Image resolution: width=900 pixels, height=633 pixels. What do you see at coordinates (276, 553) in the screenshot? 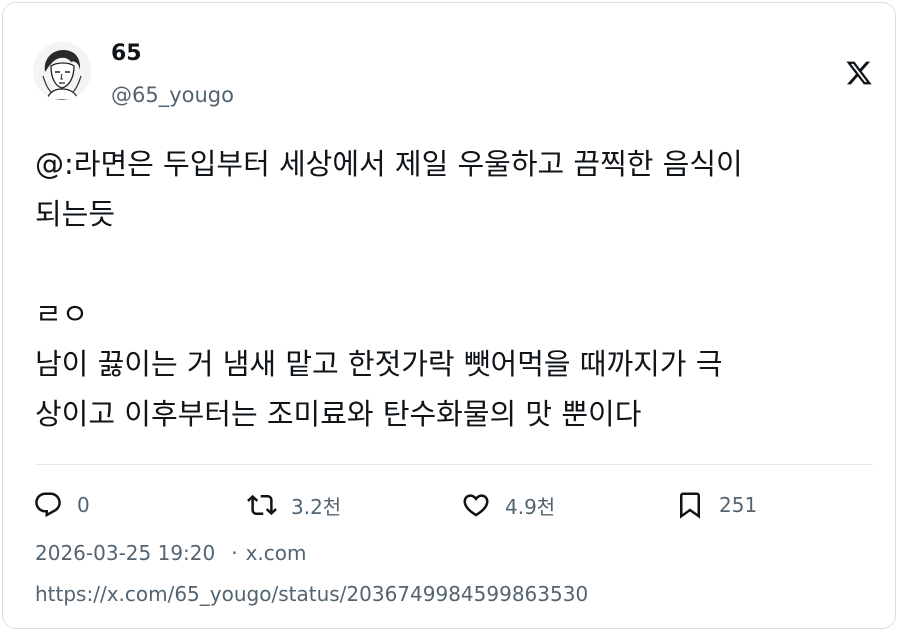
I see `source-link: x.com` at bounding box center [276, 553].